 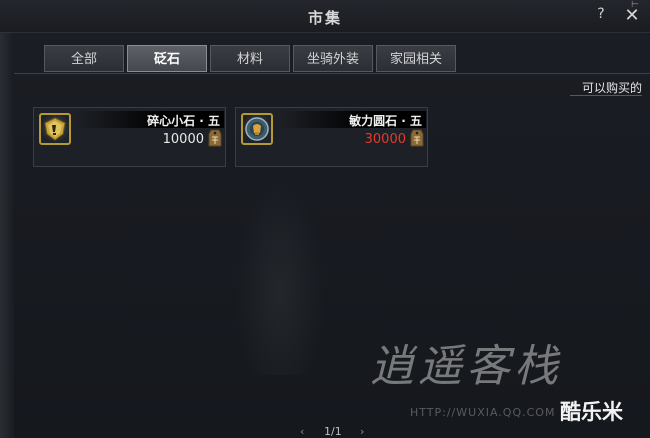 I want to click on pagination: ‹ 1/1 ›, so click(x=340, y=431).